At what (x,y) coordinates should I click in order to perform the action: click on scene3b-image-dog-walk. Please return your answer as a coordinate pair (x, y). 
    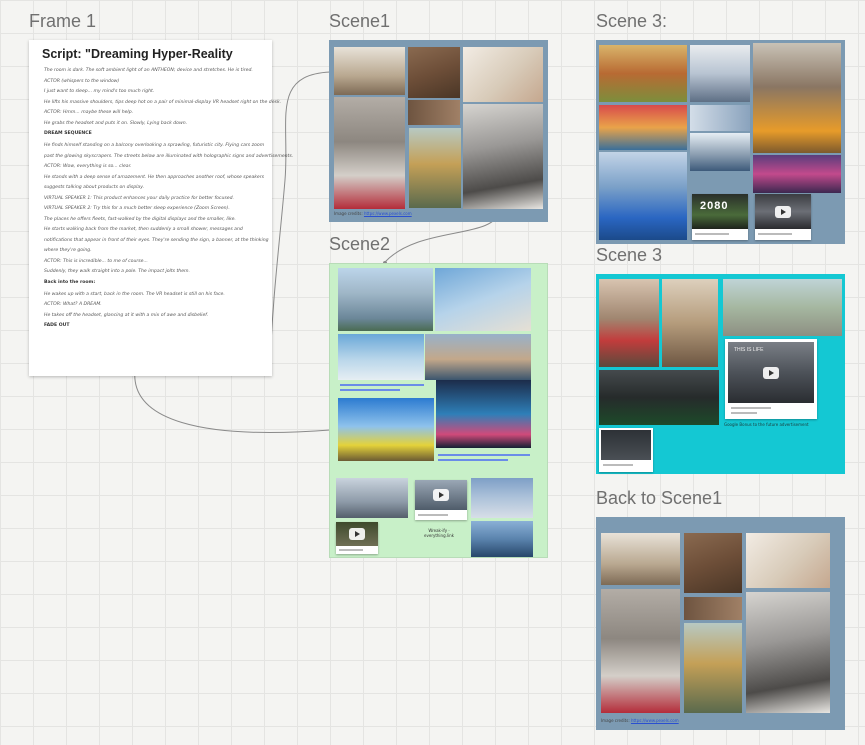
    Looking at the image, I should click on (782, 307).